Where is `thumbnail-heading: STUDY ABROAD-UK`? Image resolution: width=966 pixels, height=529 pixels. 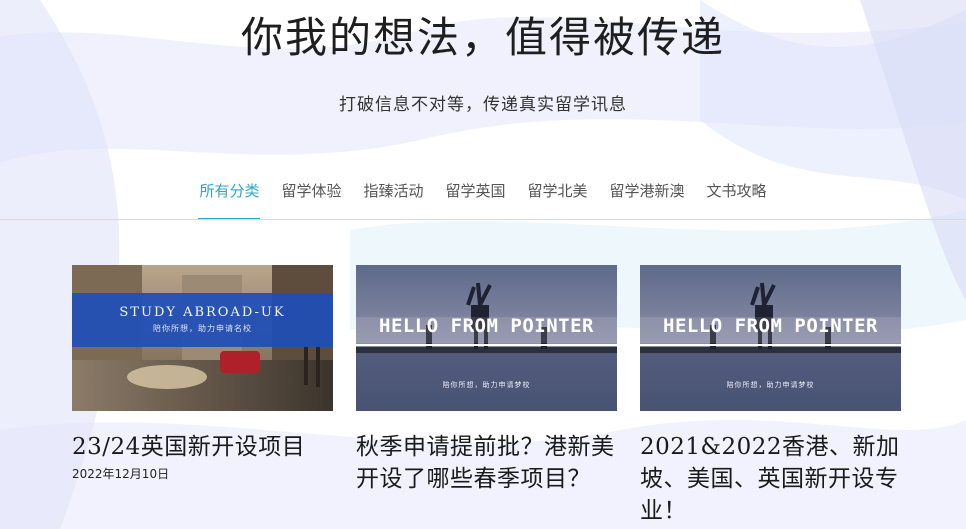
thumbnail-heading: STUDY ABROAD-UK is located at coordinates (202, 312).